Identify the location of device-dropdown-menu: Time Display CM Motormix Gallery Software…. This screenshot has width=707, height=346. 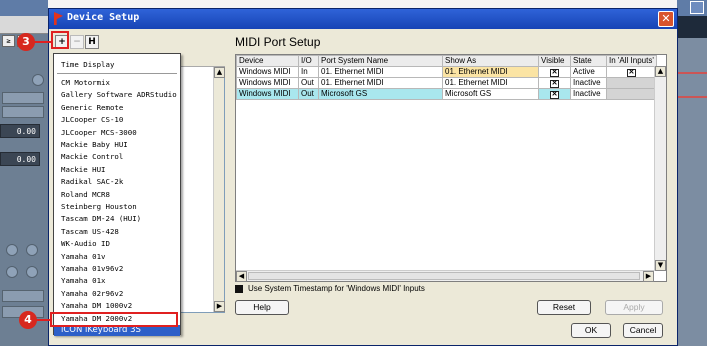
(117, 194).